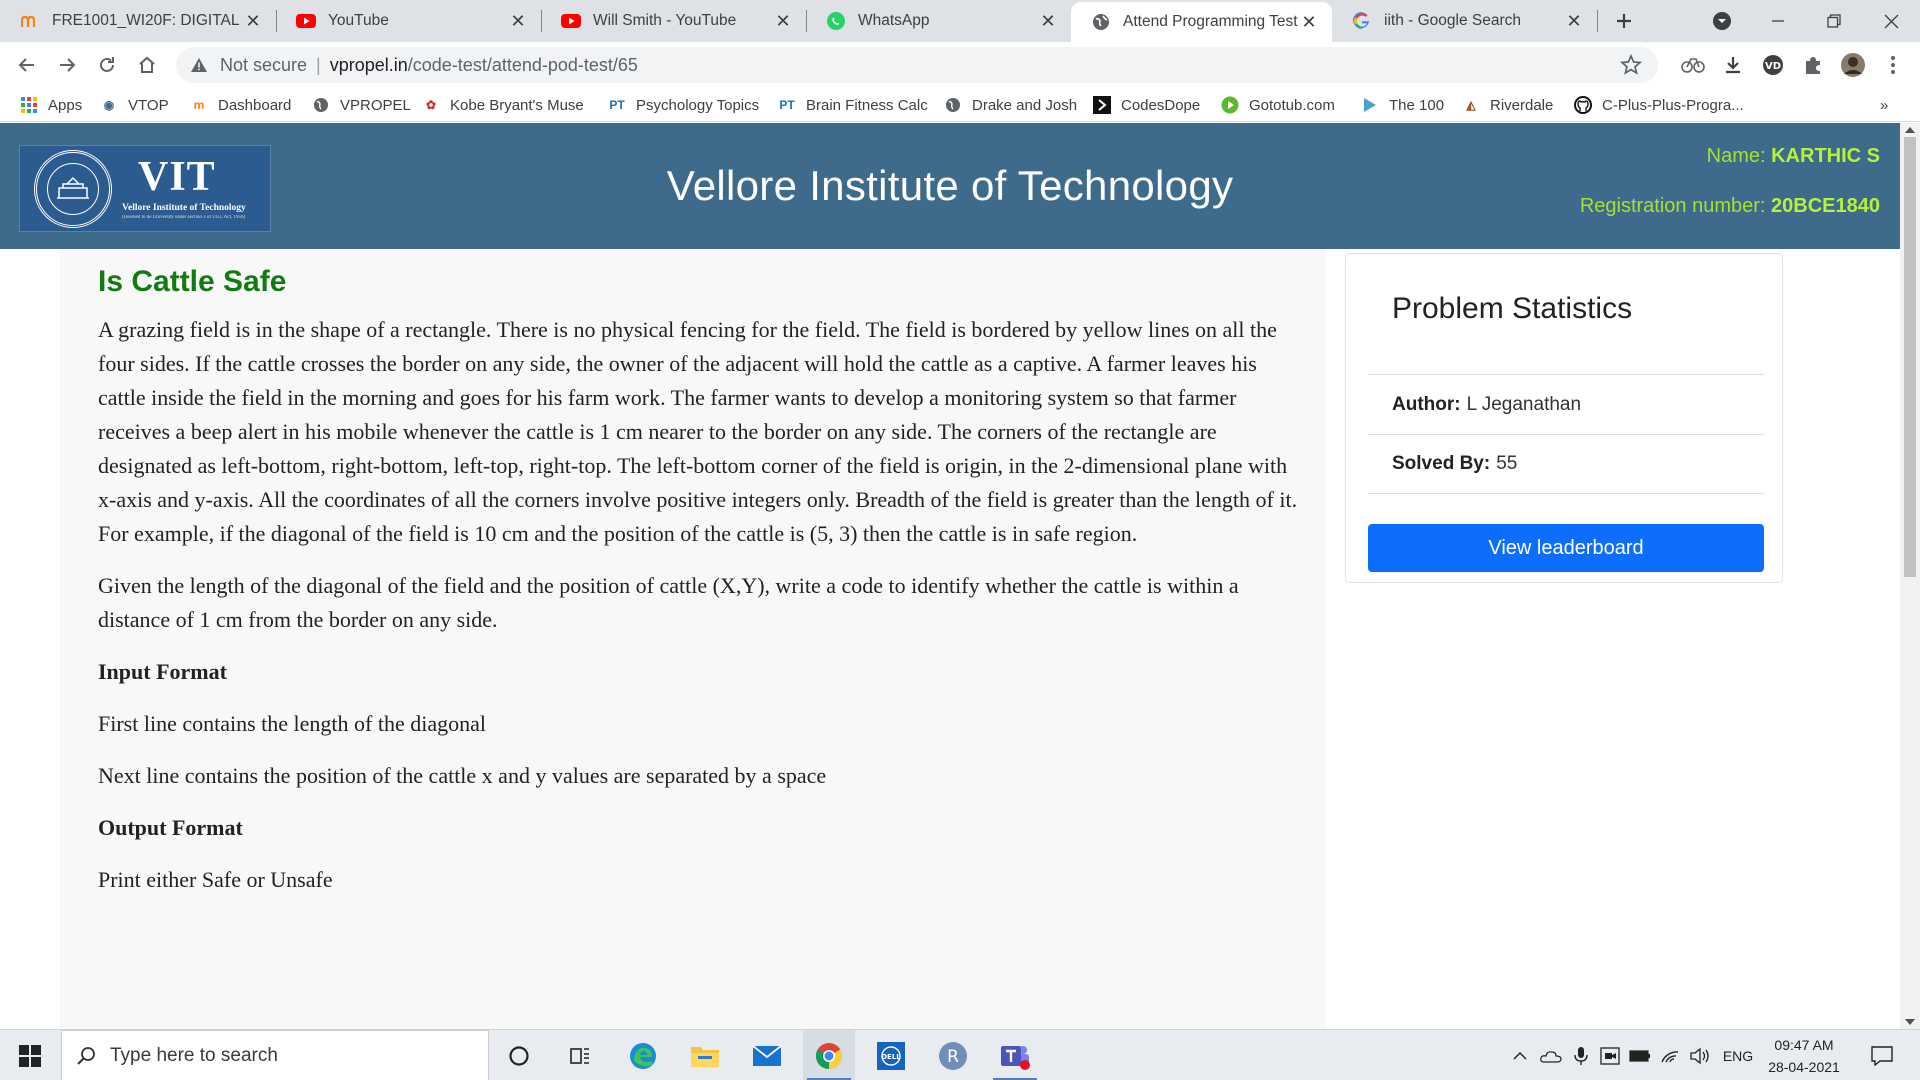 The height and width of the screenshot is (1080, 1920). I want to click on folder-icon, so click(705, 1056).